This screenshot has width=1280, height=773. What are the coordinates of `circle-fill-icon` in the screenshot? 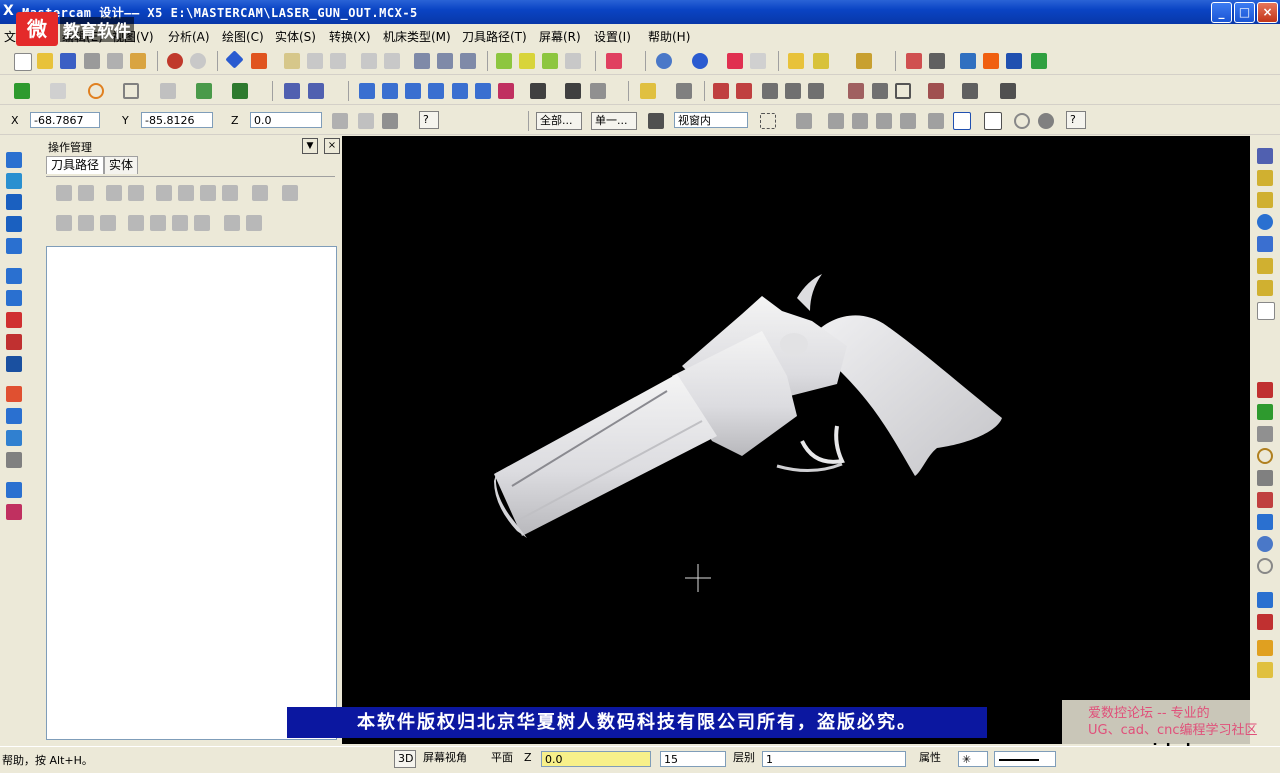 It's located at (1046, 121).